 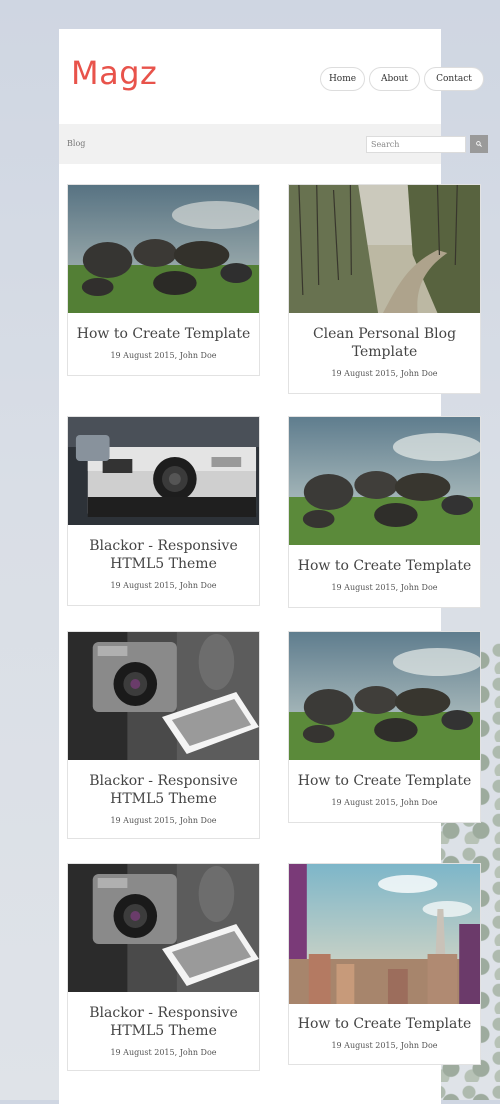 I want to click on search-button, so click(x=479, y=144).